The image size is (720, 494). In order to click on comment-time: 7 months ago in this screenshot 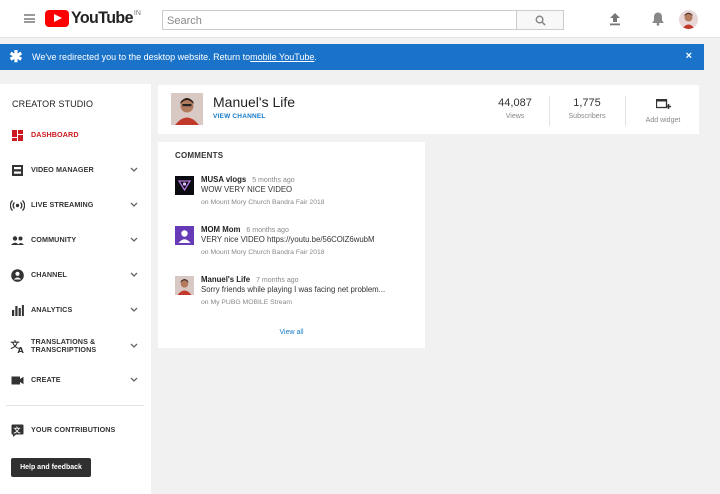, I will do `click(277, 280)`.